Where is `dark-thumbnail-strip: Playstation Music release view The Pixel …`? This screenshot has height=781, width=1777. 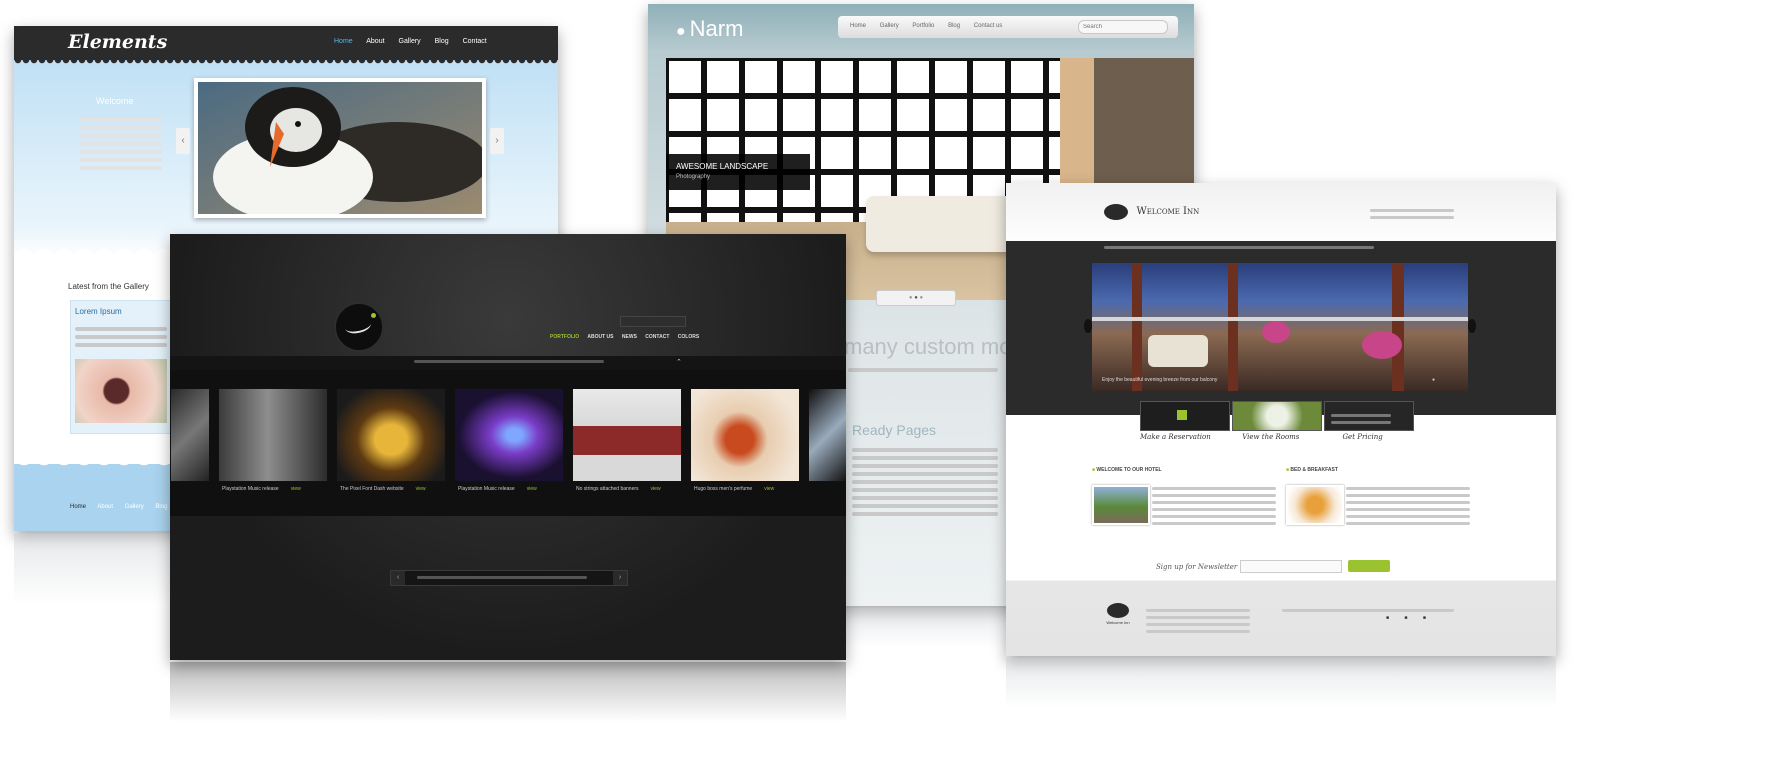 dark-thumbnail-strip: Playstation Music release view The Pixel … is located at coordinates (508, 443).